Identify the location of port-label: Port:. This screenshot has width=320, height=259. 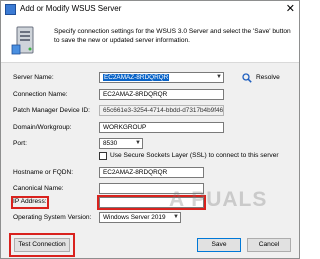
(20, 143).